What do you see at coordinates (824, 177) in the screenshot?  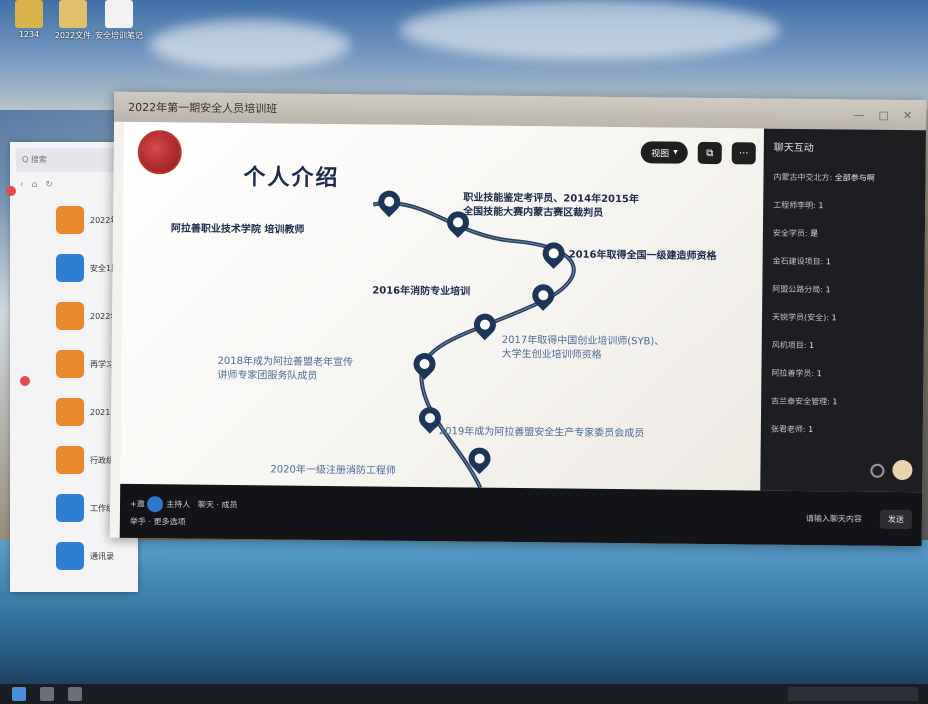 I see `chat-message: 内蒙古中交北方: 全部参与啊` at bounding box center [824, 177].